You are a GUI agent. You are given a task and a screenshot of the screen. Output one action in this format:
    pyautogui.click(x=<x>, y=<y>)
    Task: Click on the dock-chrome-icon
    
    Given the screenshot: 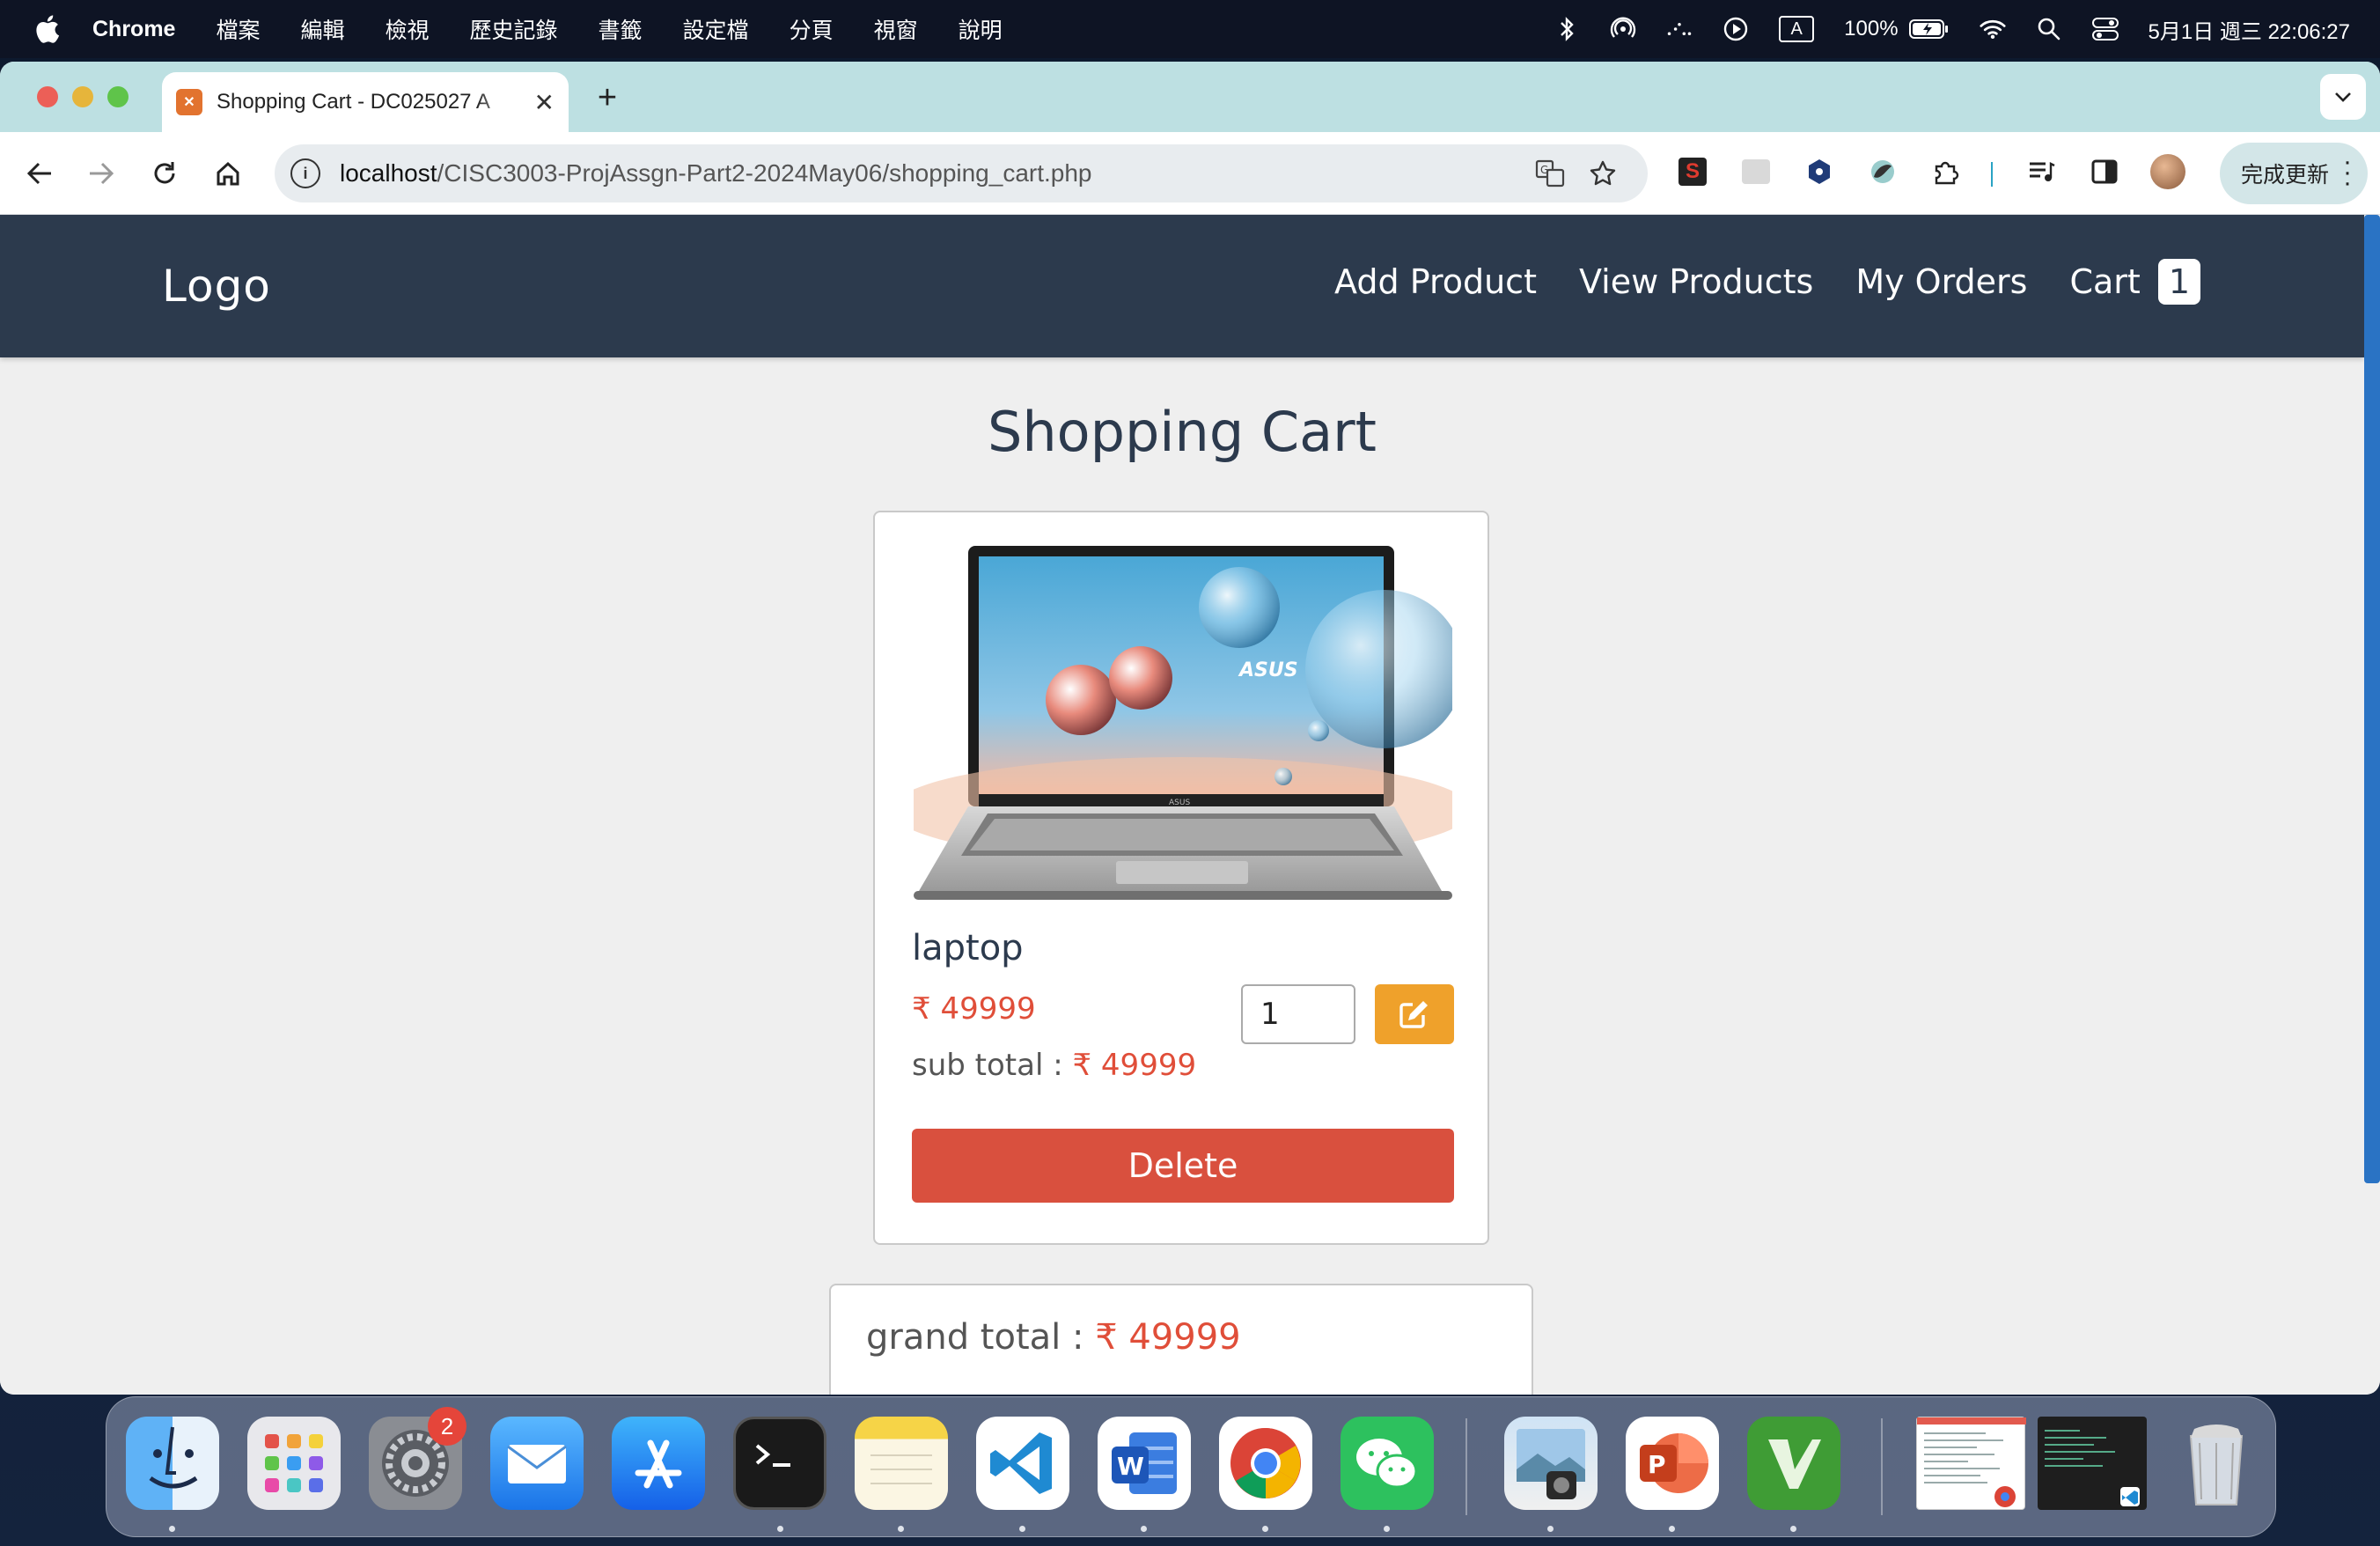 What is the action you would take?
    pyautogui.click(x=1265, y=1463)
    